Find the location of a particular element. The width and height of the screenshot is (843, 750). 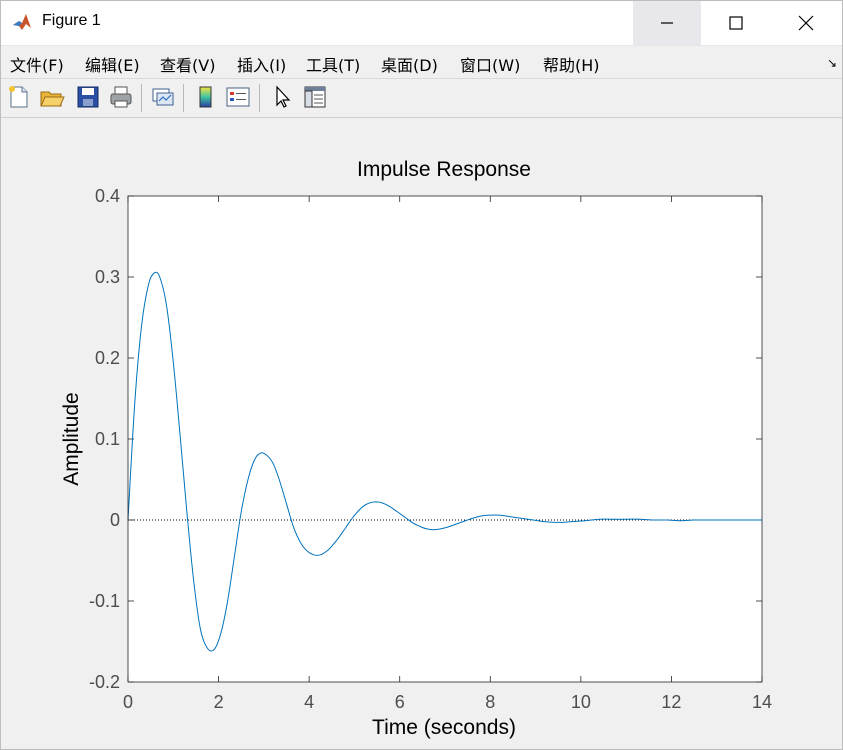

menu-file: 文件(F) is located at coordinates (37, 64).